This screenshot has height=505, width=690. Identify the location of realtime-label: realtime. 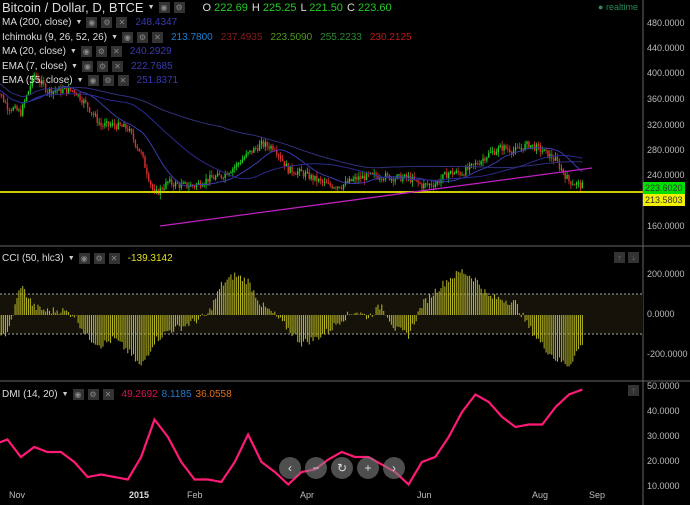
(621, 7).